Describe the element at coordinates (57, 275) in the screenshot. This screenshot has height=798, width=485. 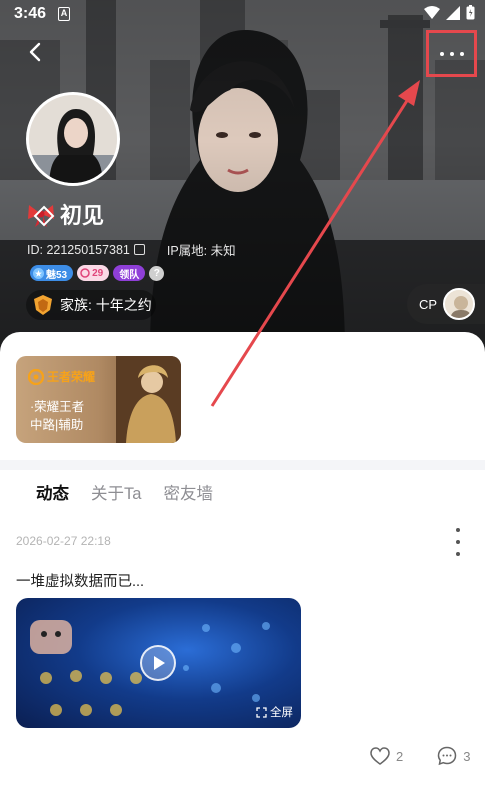
I see `charm-level: 魅53` at that location.